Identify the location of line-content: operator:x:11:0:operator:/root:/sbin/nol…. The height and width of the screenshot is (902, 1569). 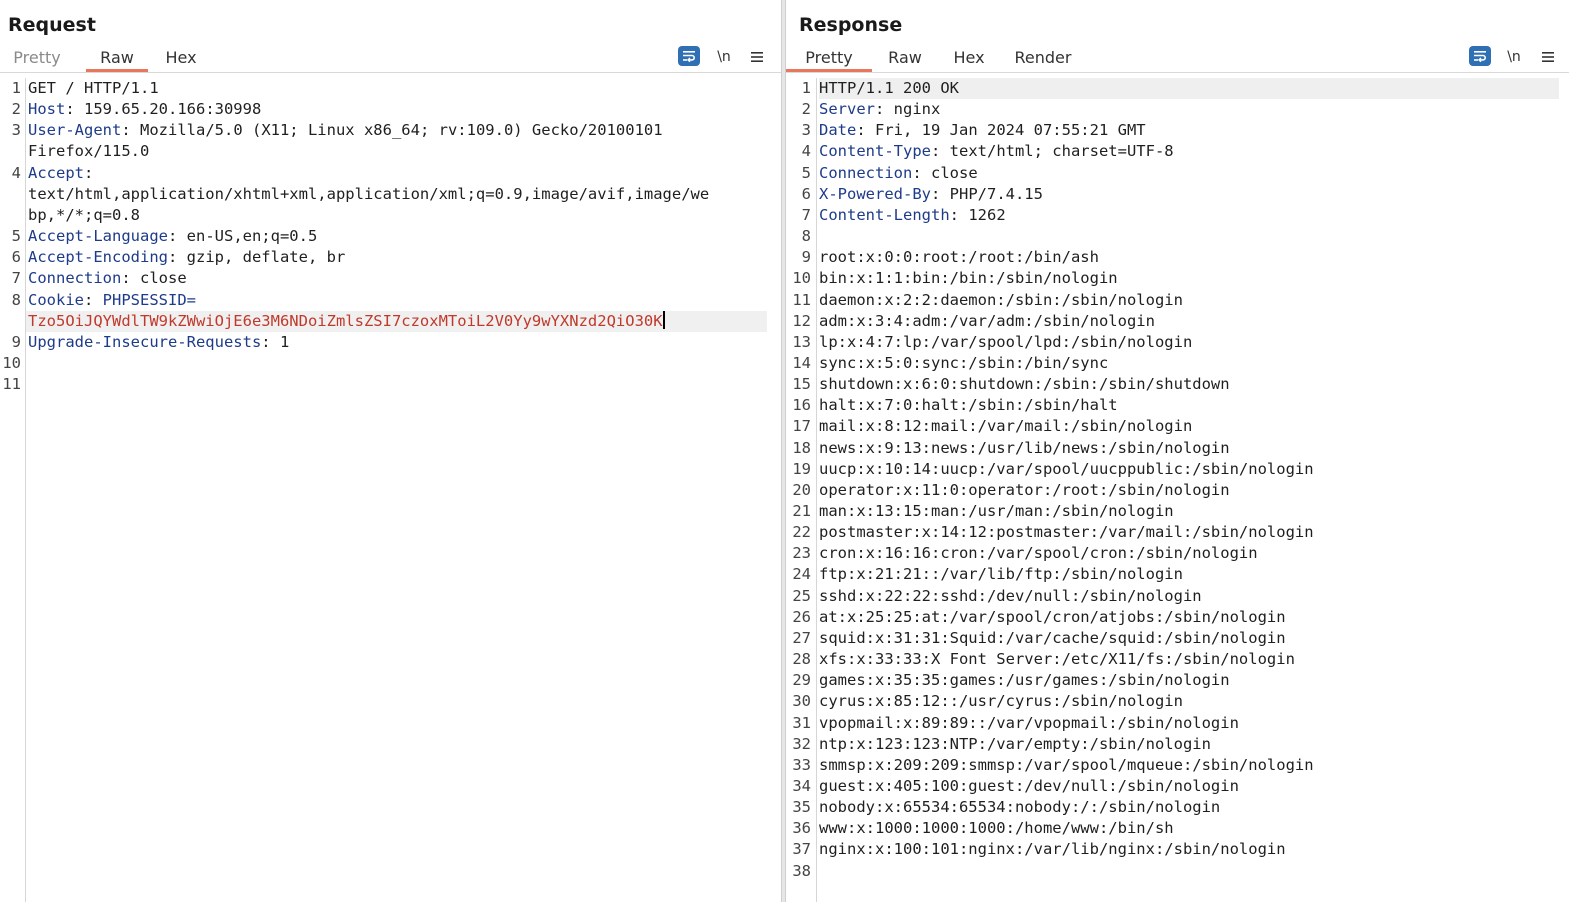
(1024, 490).